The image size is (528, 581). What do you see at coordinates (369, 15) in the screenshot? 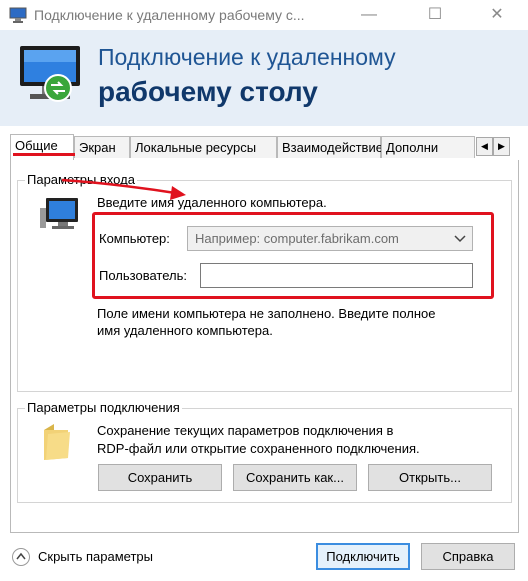
I see `minimize-button: —` at bounding box center [369, 15].